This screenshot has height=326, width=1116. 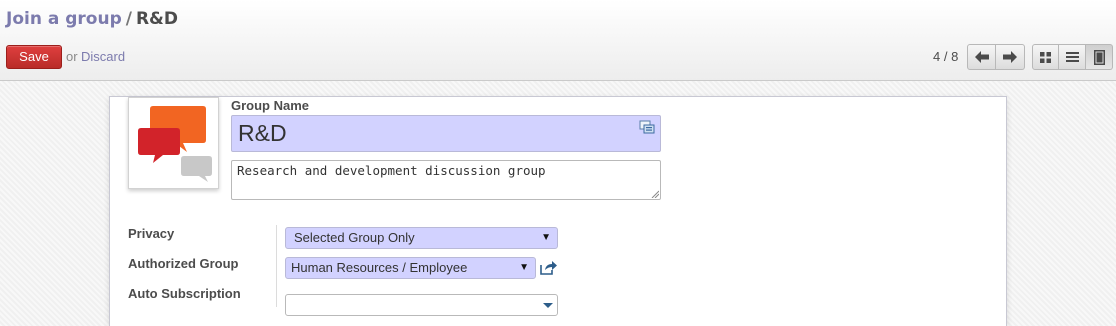 I want to click on privacy-label: Privacy, so click(x=151, y=233).